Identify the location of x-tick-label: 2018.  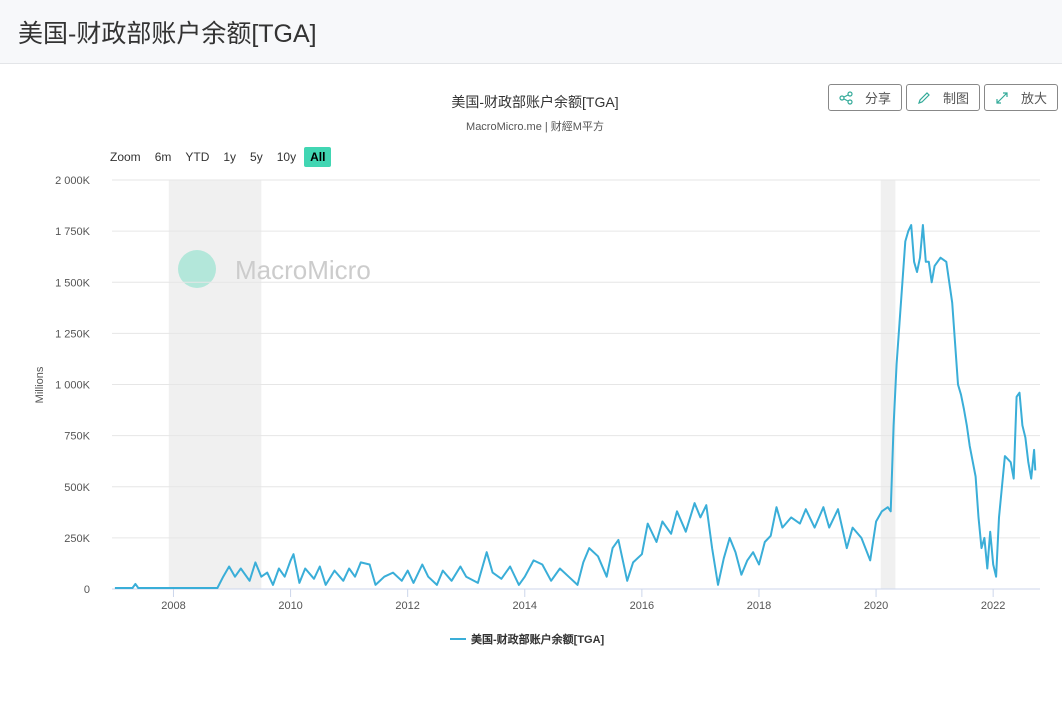
(759, 606).